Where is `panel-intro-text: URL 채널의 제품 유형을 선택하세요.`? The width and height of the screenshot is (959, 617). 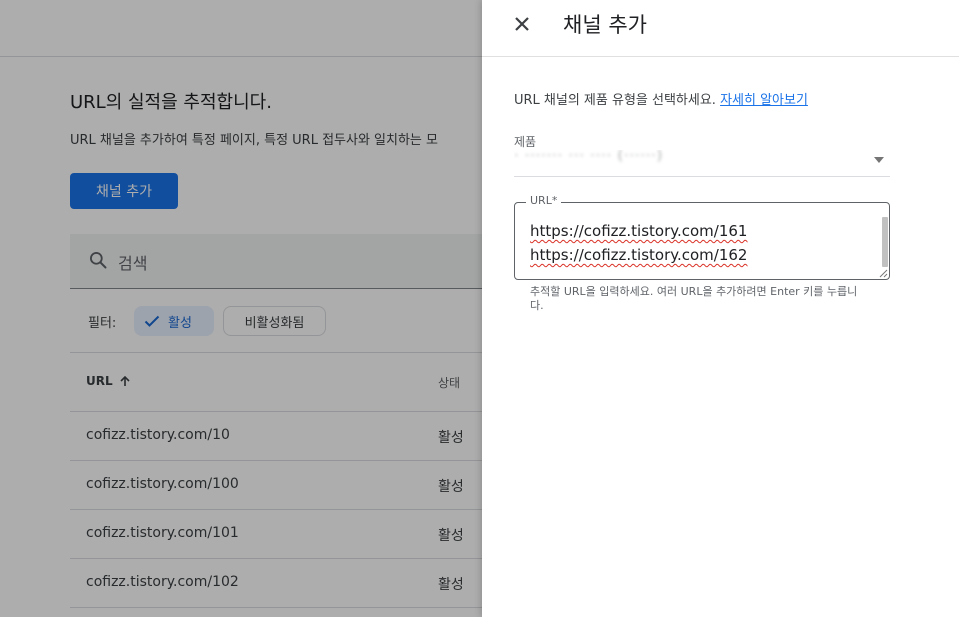
panel-intro-text: URL 채널의 제품 유형을 선택하세요. is located at coordinates (615, 100).